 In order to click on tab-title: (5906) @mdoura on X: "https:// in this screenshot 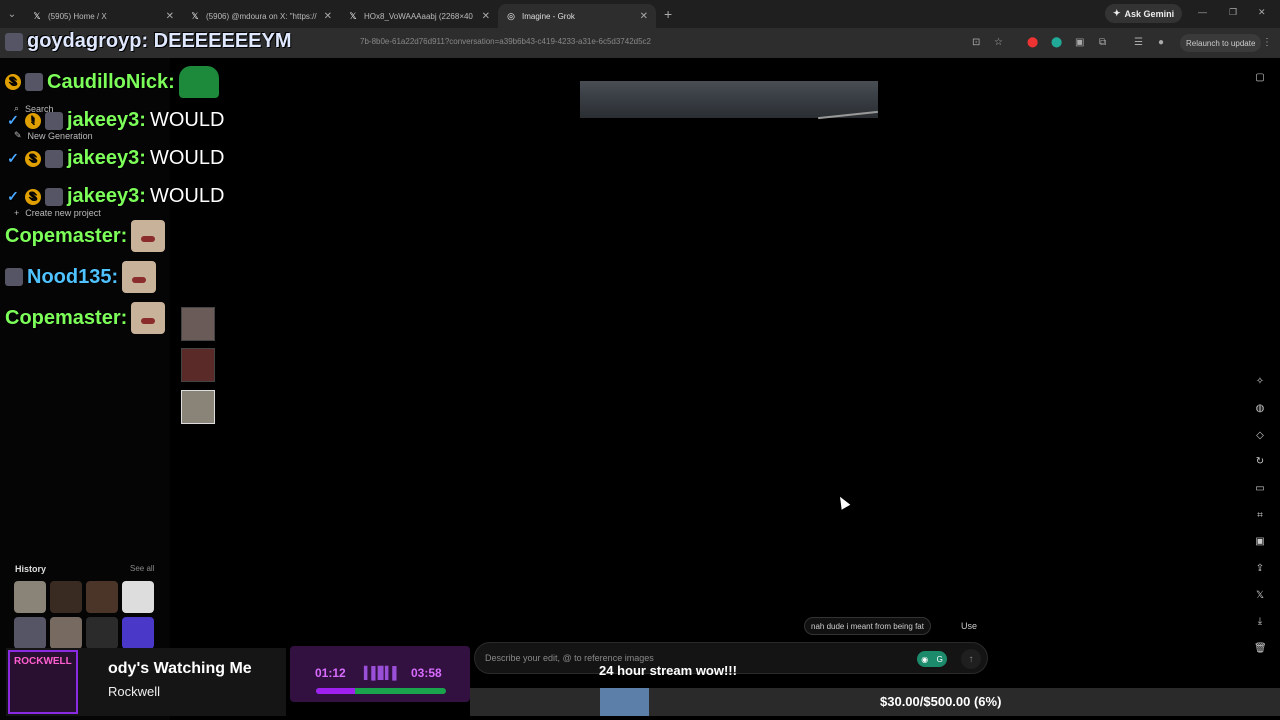, I will do `click(261, 16)`.